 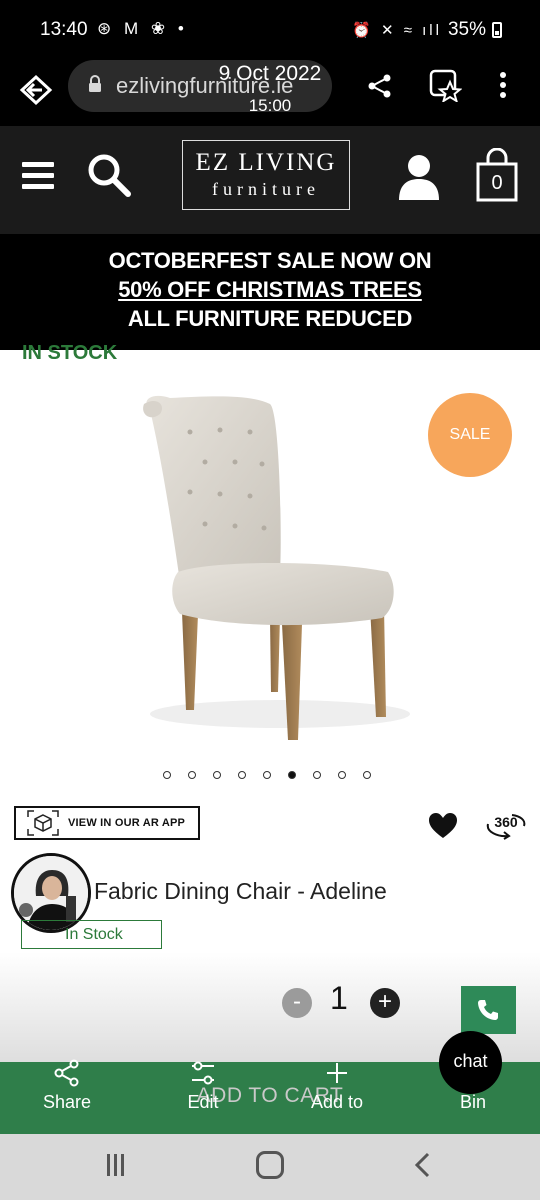 I want to click on image-carousel-dots, so click(x=267, y=775).